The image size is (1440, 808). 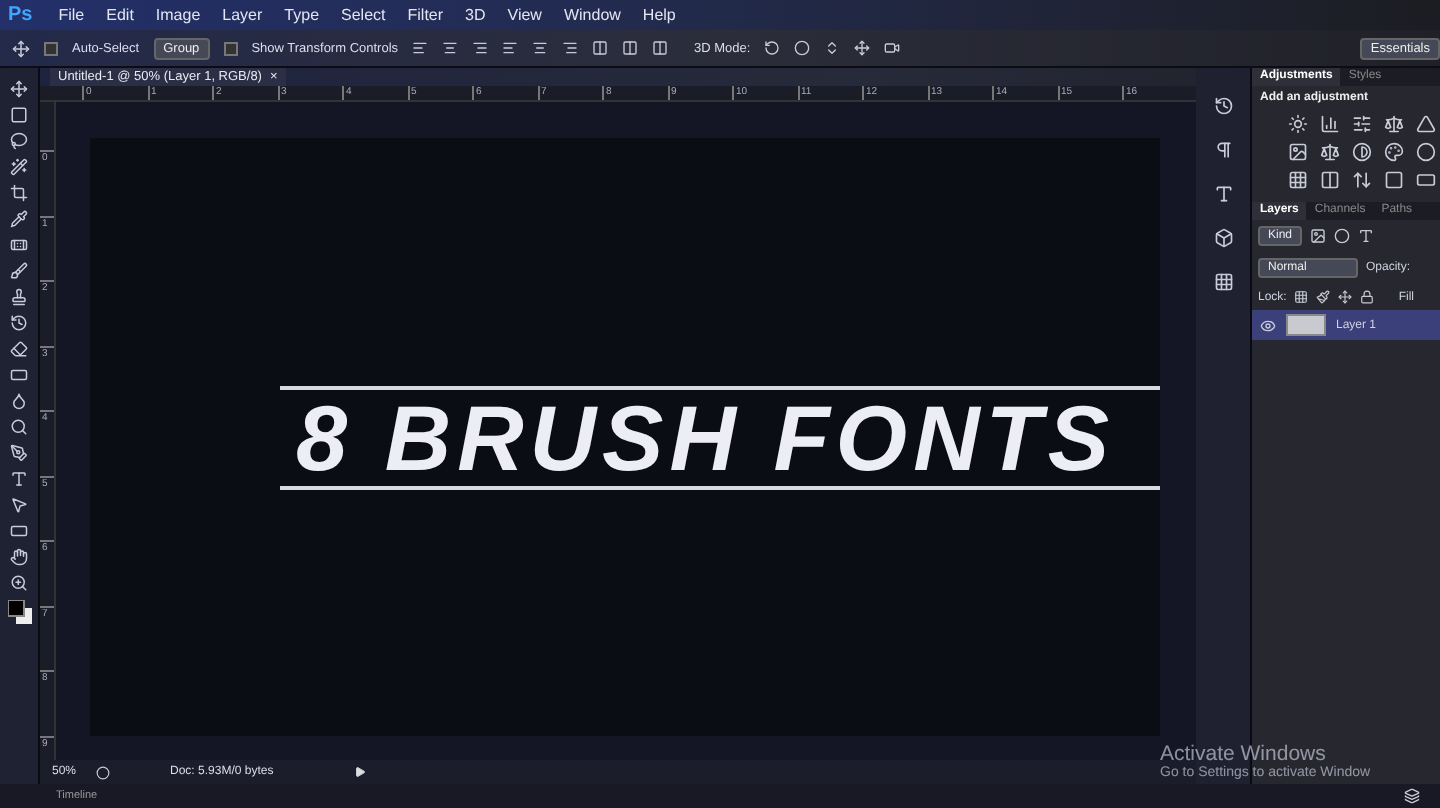 What do you see at coordinates (706, 437) in the screenshot?
I see `canvas-headline: 8 BRUSH FONTS` at bounding box center [706, 437].